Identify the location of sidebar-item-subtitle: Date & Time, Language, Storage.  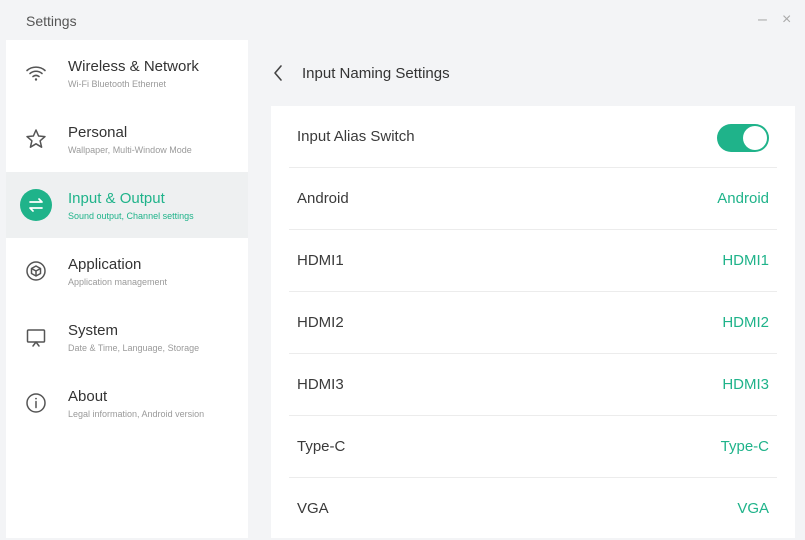
(134, 348).